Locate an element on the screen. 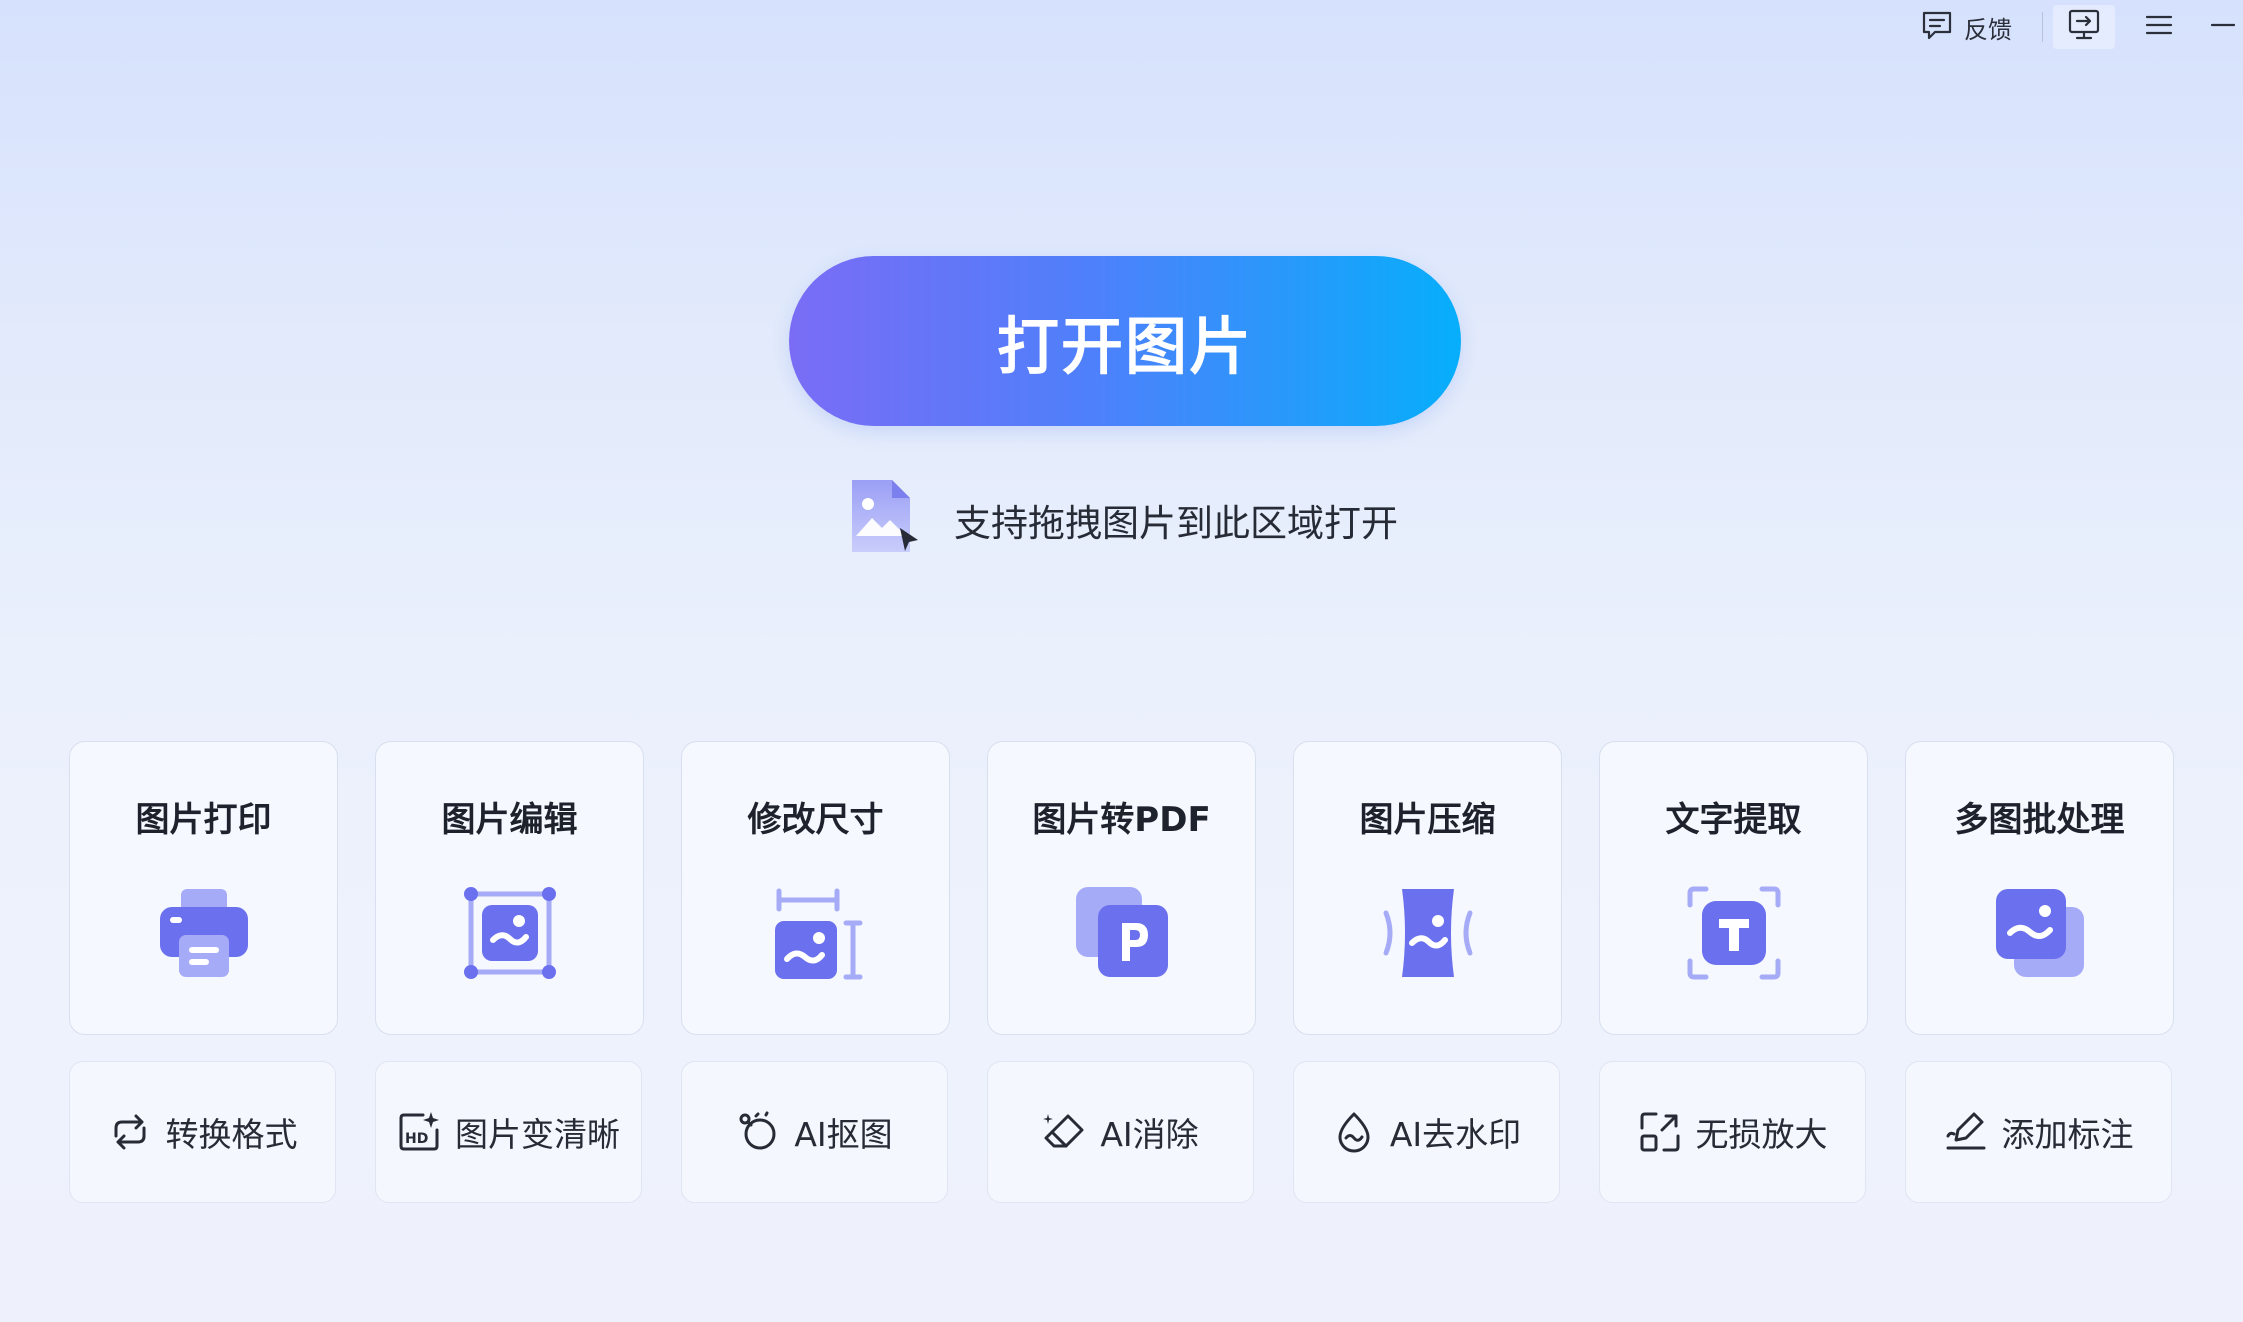 This screenshot has height=1322, width=2243. tool-label: 转换格式 is located at coordinates (231, 1134).